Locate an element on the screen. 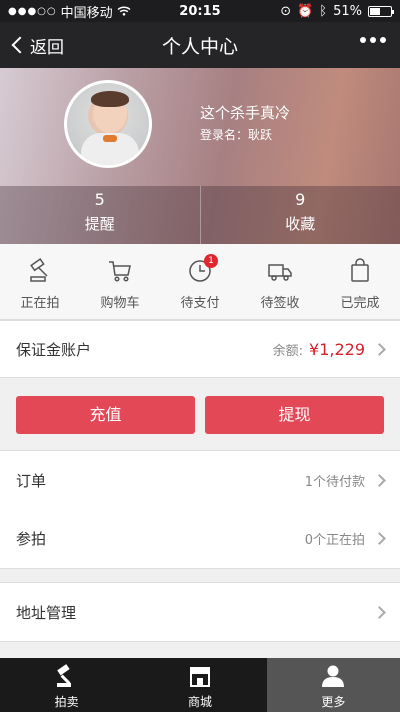 This screenshot has height=712, width=400. store-icon is located at coordinates (199, 677).